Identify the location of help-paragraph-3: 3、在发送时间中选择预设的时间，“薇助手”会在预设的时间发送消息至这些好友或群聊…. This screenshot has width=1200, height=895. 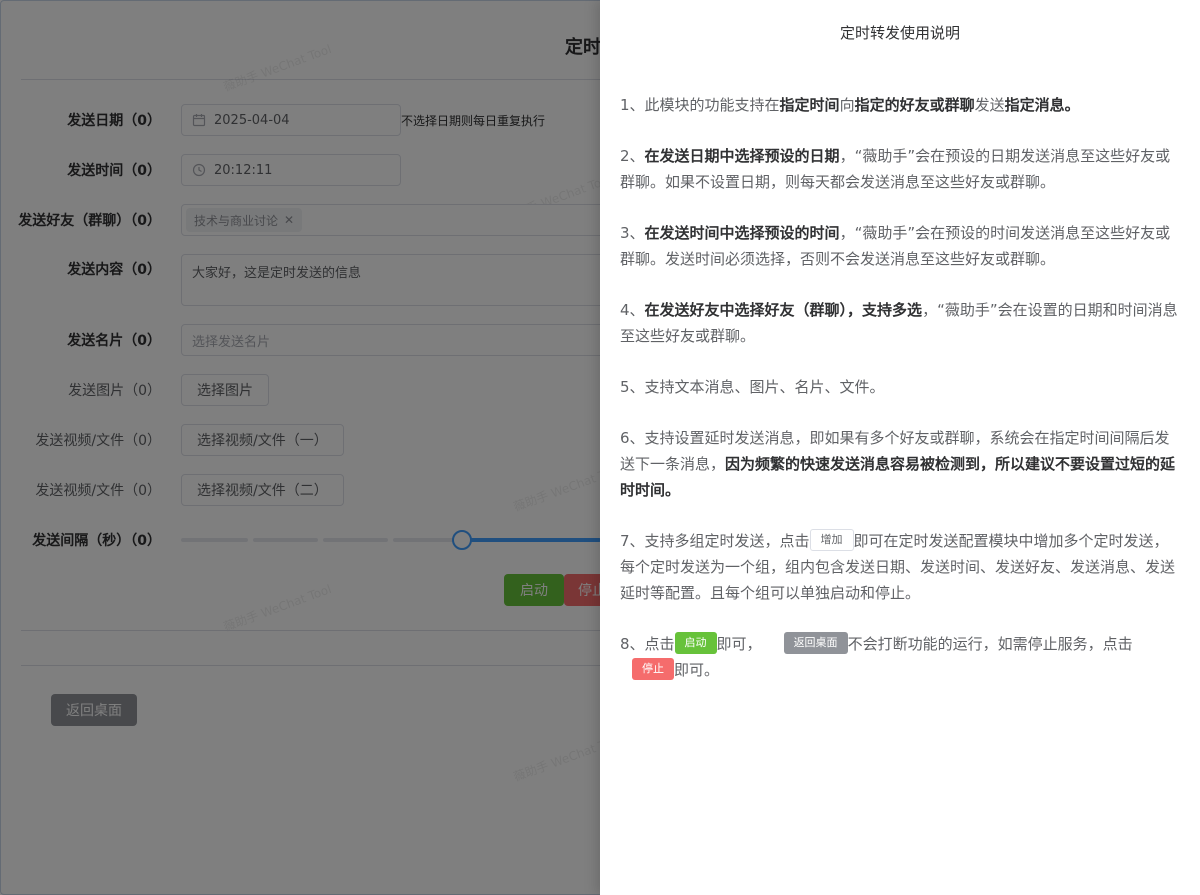
(895, 246).